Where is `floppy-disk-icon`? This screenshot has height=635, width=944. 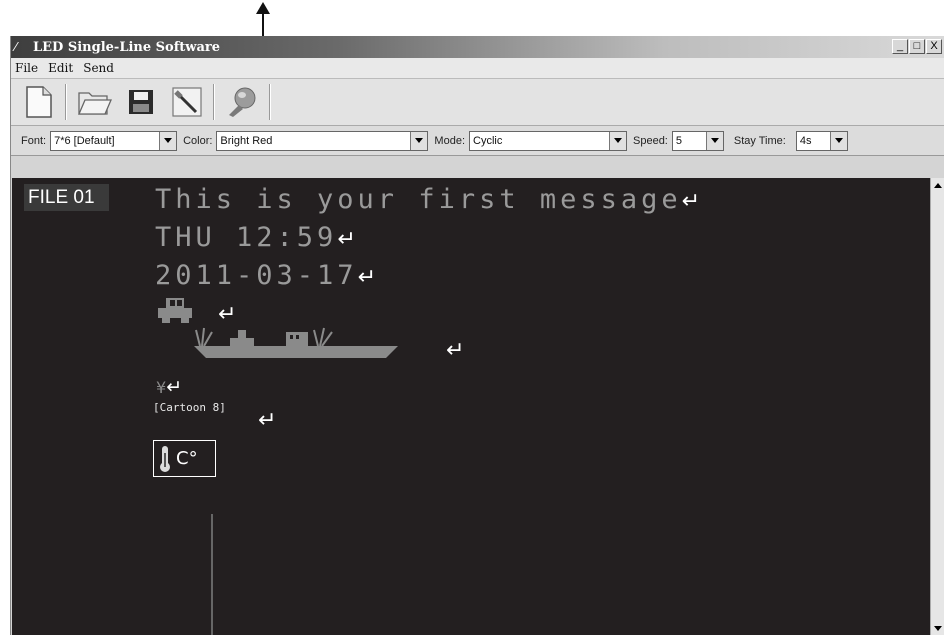
floppy-disk-icon is located at coordinates (141, 102).